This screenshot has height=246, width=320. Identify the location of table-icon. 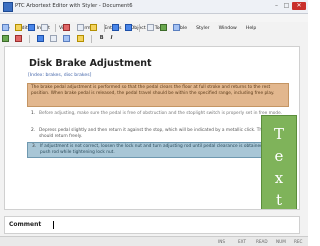
(67, 38).